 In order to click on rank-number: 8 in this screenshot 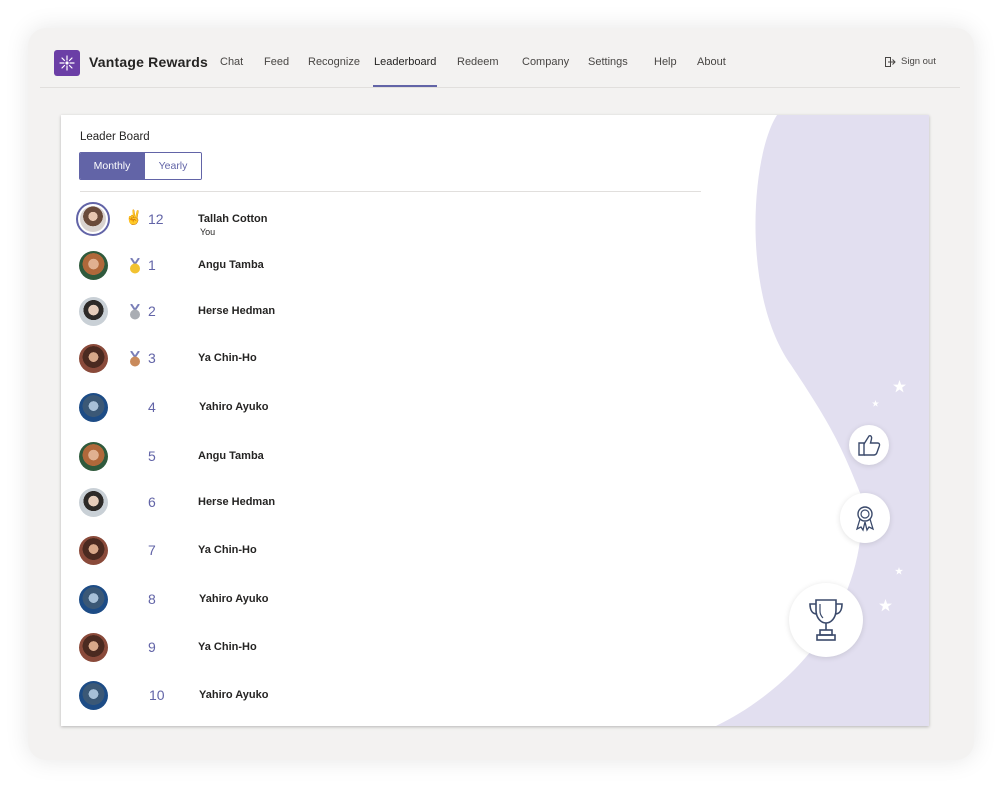, I will do `click(152, 599)`.